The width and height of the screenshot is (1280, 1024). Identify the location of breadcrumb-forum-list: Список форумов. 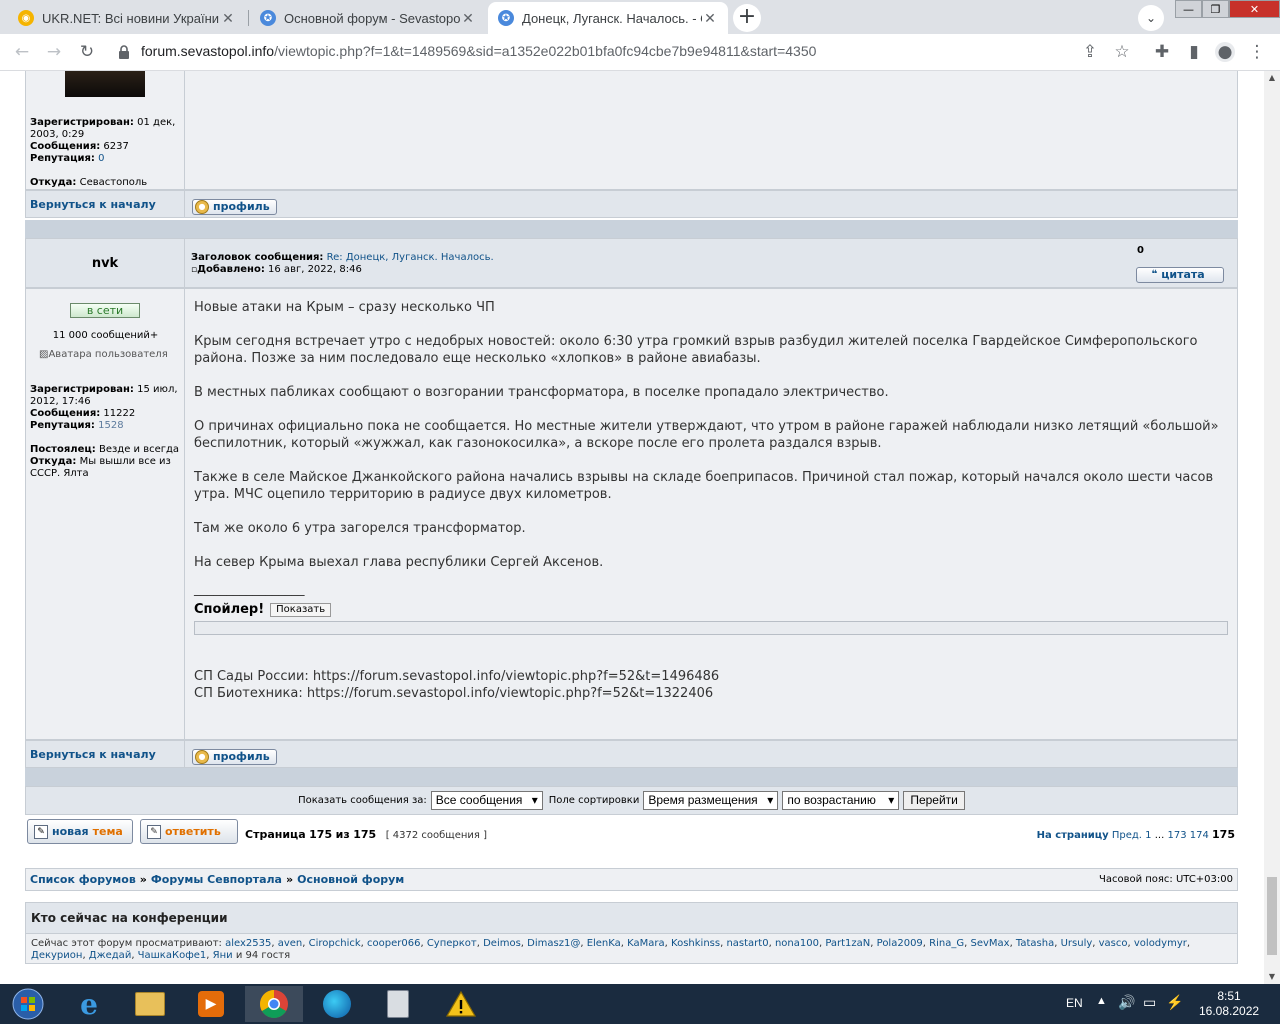
(83, 879).